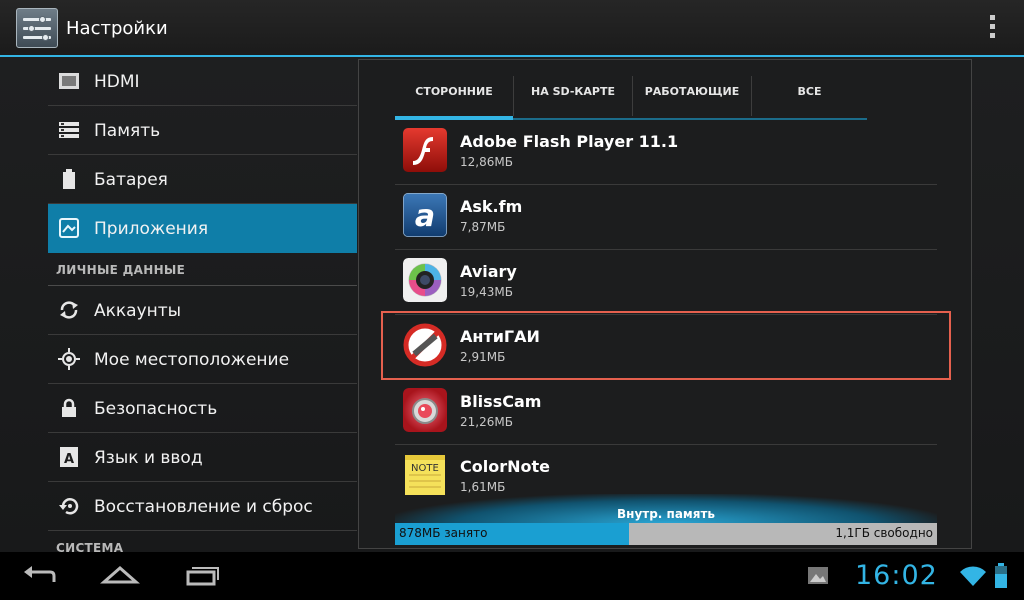 Image resolution: width=1024 pixels, height=600 pixels. What do you see at coordinates (666, 345) in the screenshot?
I see `selection-highlight` at bounding box center [666, 345].